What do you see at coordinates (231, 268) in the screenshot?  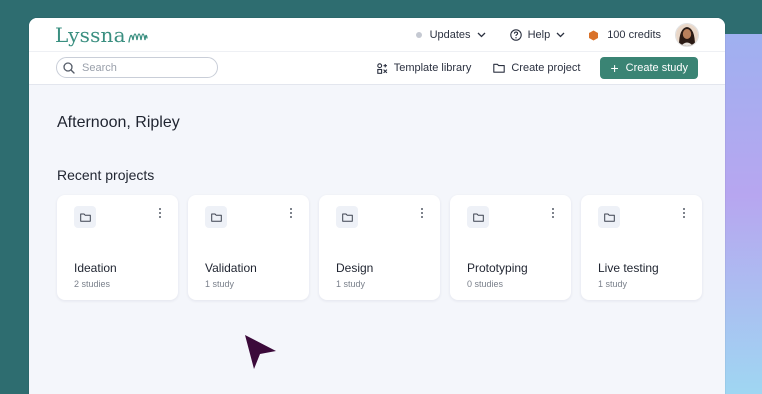 I see `project-name: Validation` at bounding box center [231, 268].